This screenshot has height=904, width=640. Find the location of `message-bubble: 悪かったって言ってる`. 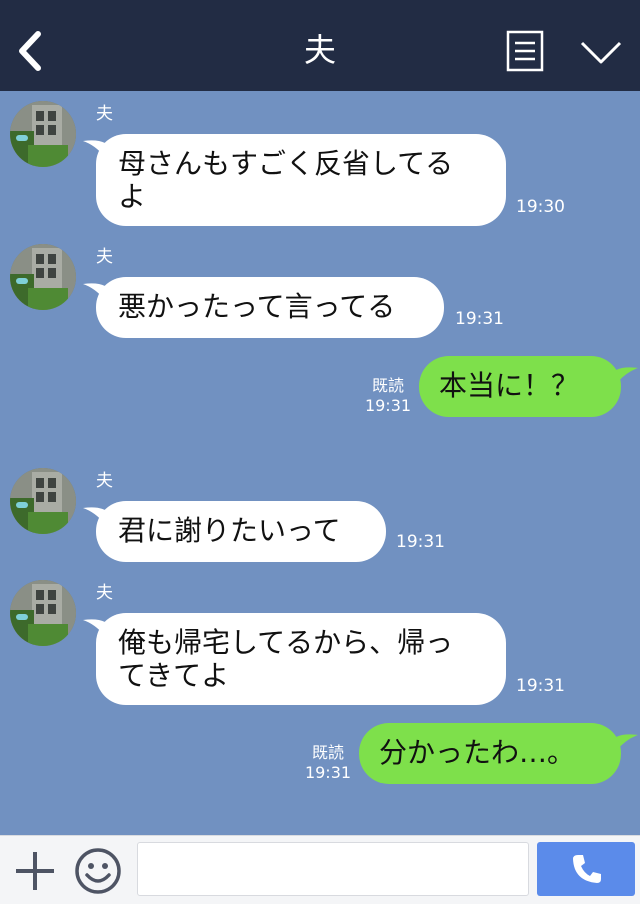

message-bubble: 悪かったって言ってる is located at coordinates (270, 307).